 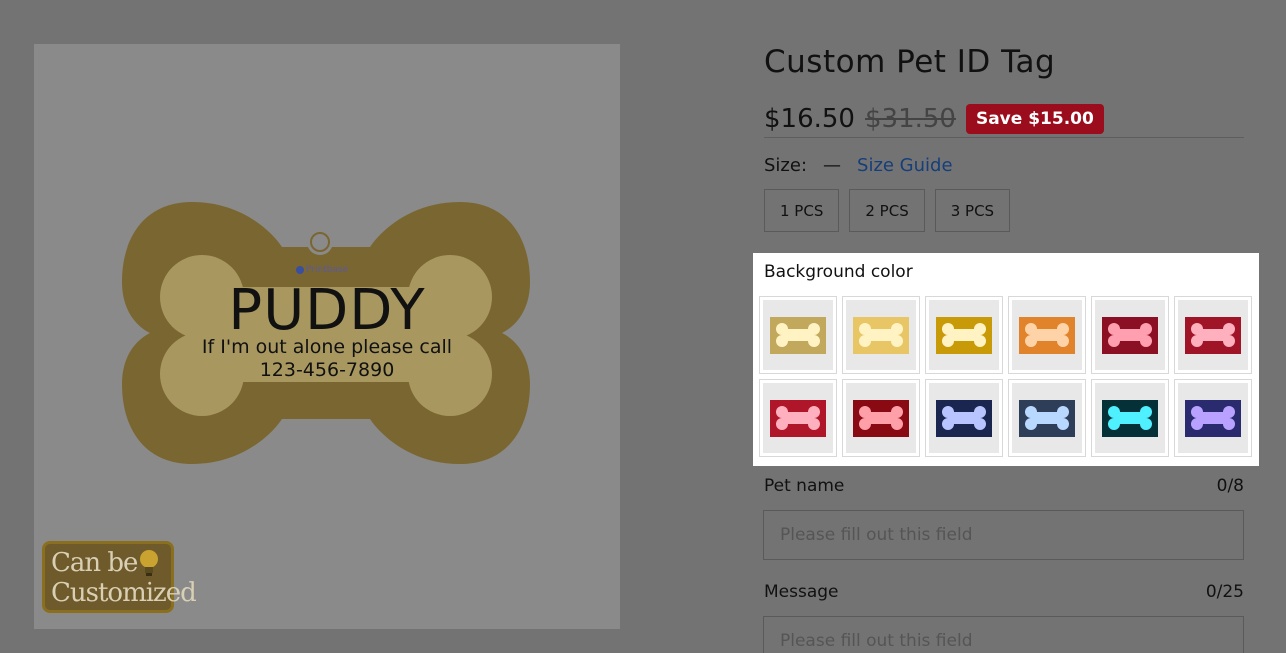 I want to click on swatch-grid, so click(x=1005, y=376).